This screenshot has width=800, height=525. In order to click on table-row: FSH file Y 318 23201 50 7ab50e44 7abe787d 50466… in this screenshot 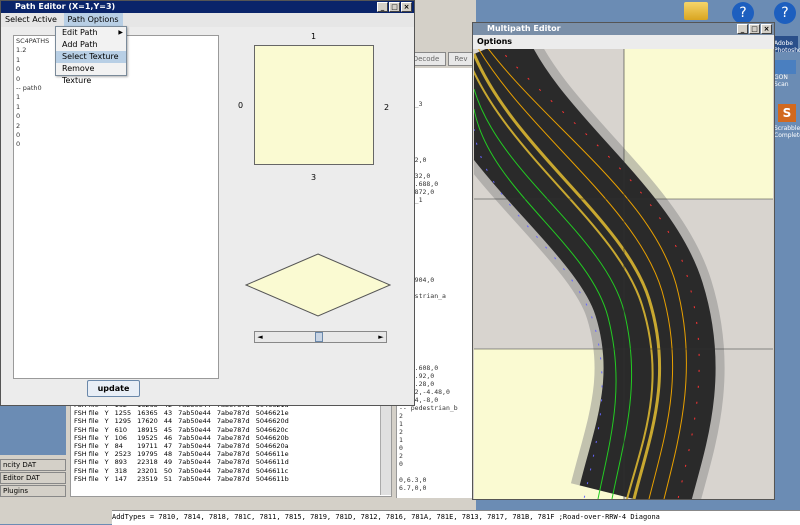, I will do `click(181, 471)`.